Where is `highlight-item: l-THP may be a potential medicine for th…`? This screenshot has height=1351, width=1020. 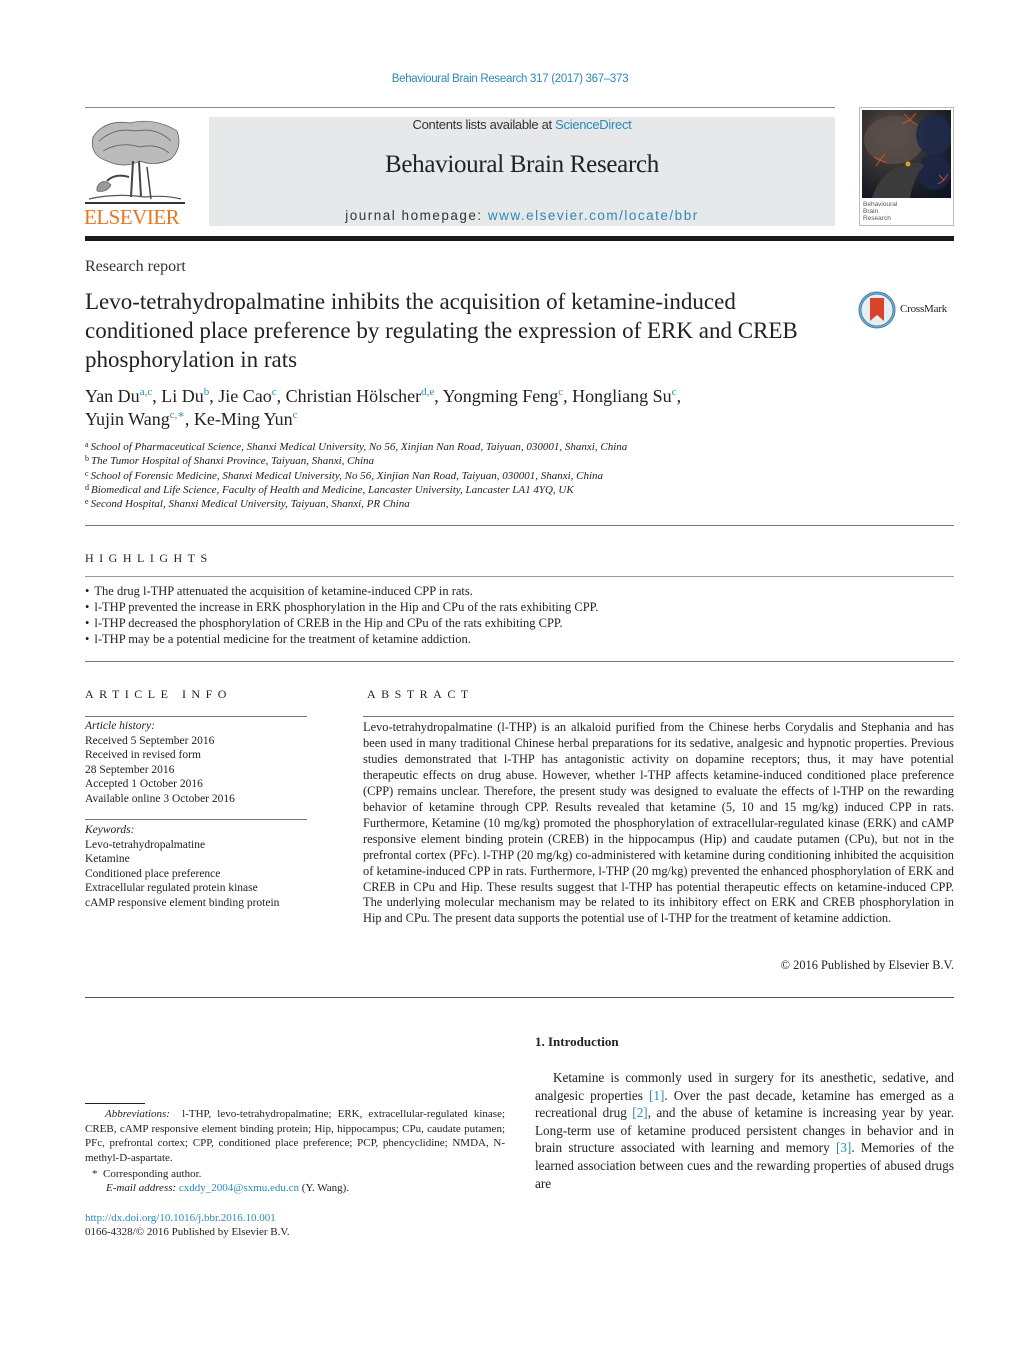
highlight-item: l-THP may be a potential medicine for th… is located at coordinates (515, 639).